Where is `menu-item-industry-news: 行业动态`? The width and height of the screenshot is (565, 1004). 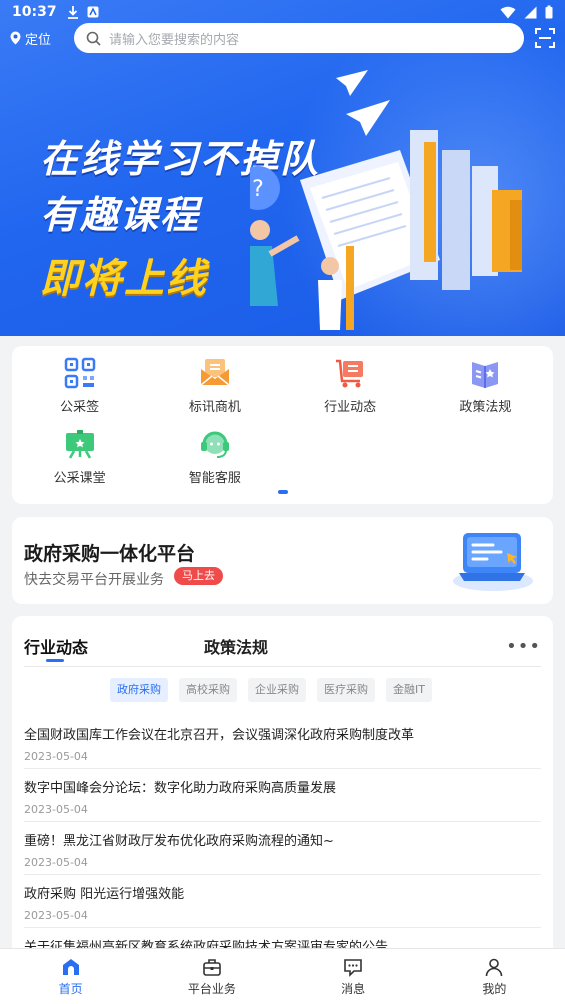
menu-item-industry-news: 行业动态 is located at coordinates (350, 385).